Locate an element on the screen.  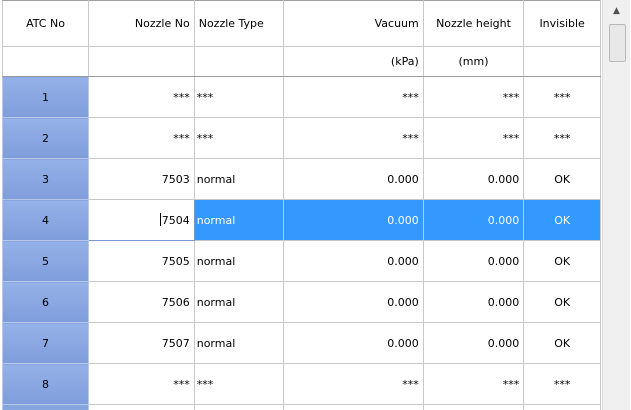
triangle-up-icon: ▲ is located at coordinates (616, 11).